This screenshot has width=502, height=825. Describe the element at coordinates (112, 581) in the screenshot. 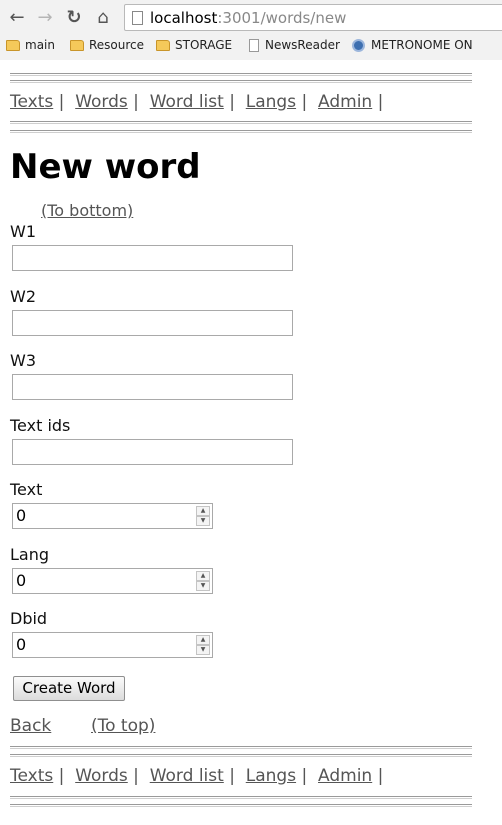

I see `lang-number-input: 0 ▲ ▼` at that location.